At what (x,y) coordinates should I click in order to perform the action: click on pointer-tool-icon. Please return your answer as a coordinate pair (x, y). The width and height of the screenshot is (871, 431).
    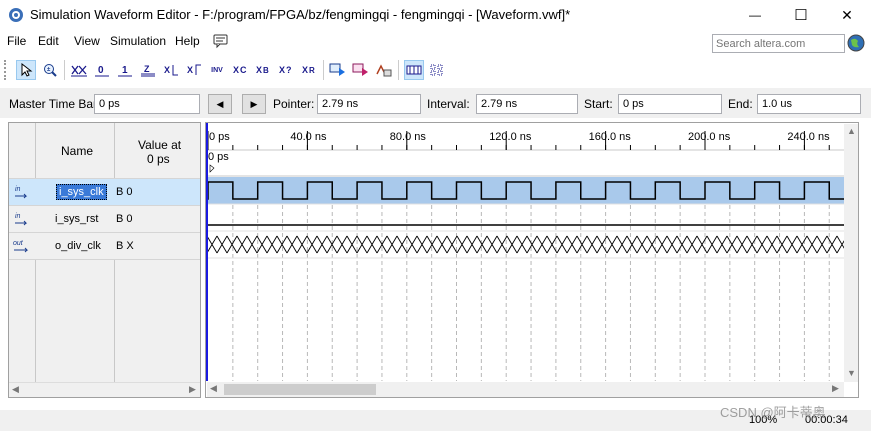
    Looking at the image, I should click on (26, 70).